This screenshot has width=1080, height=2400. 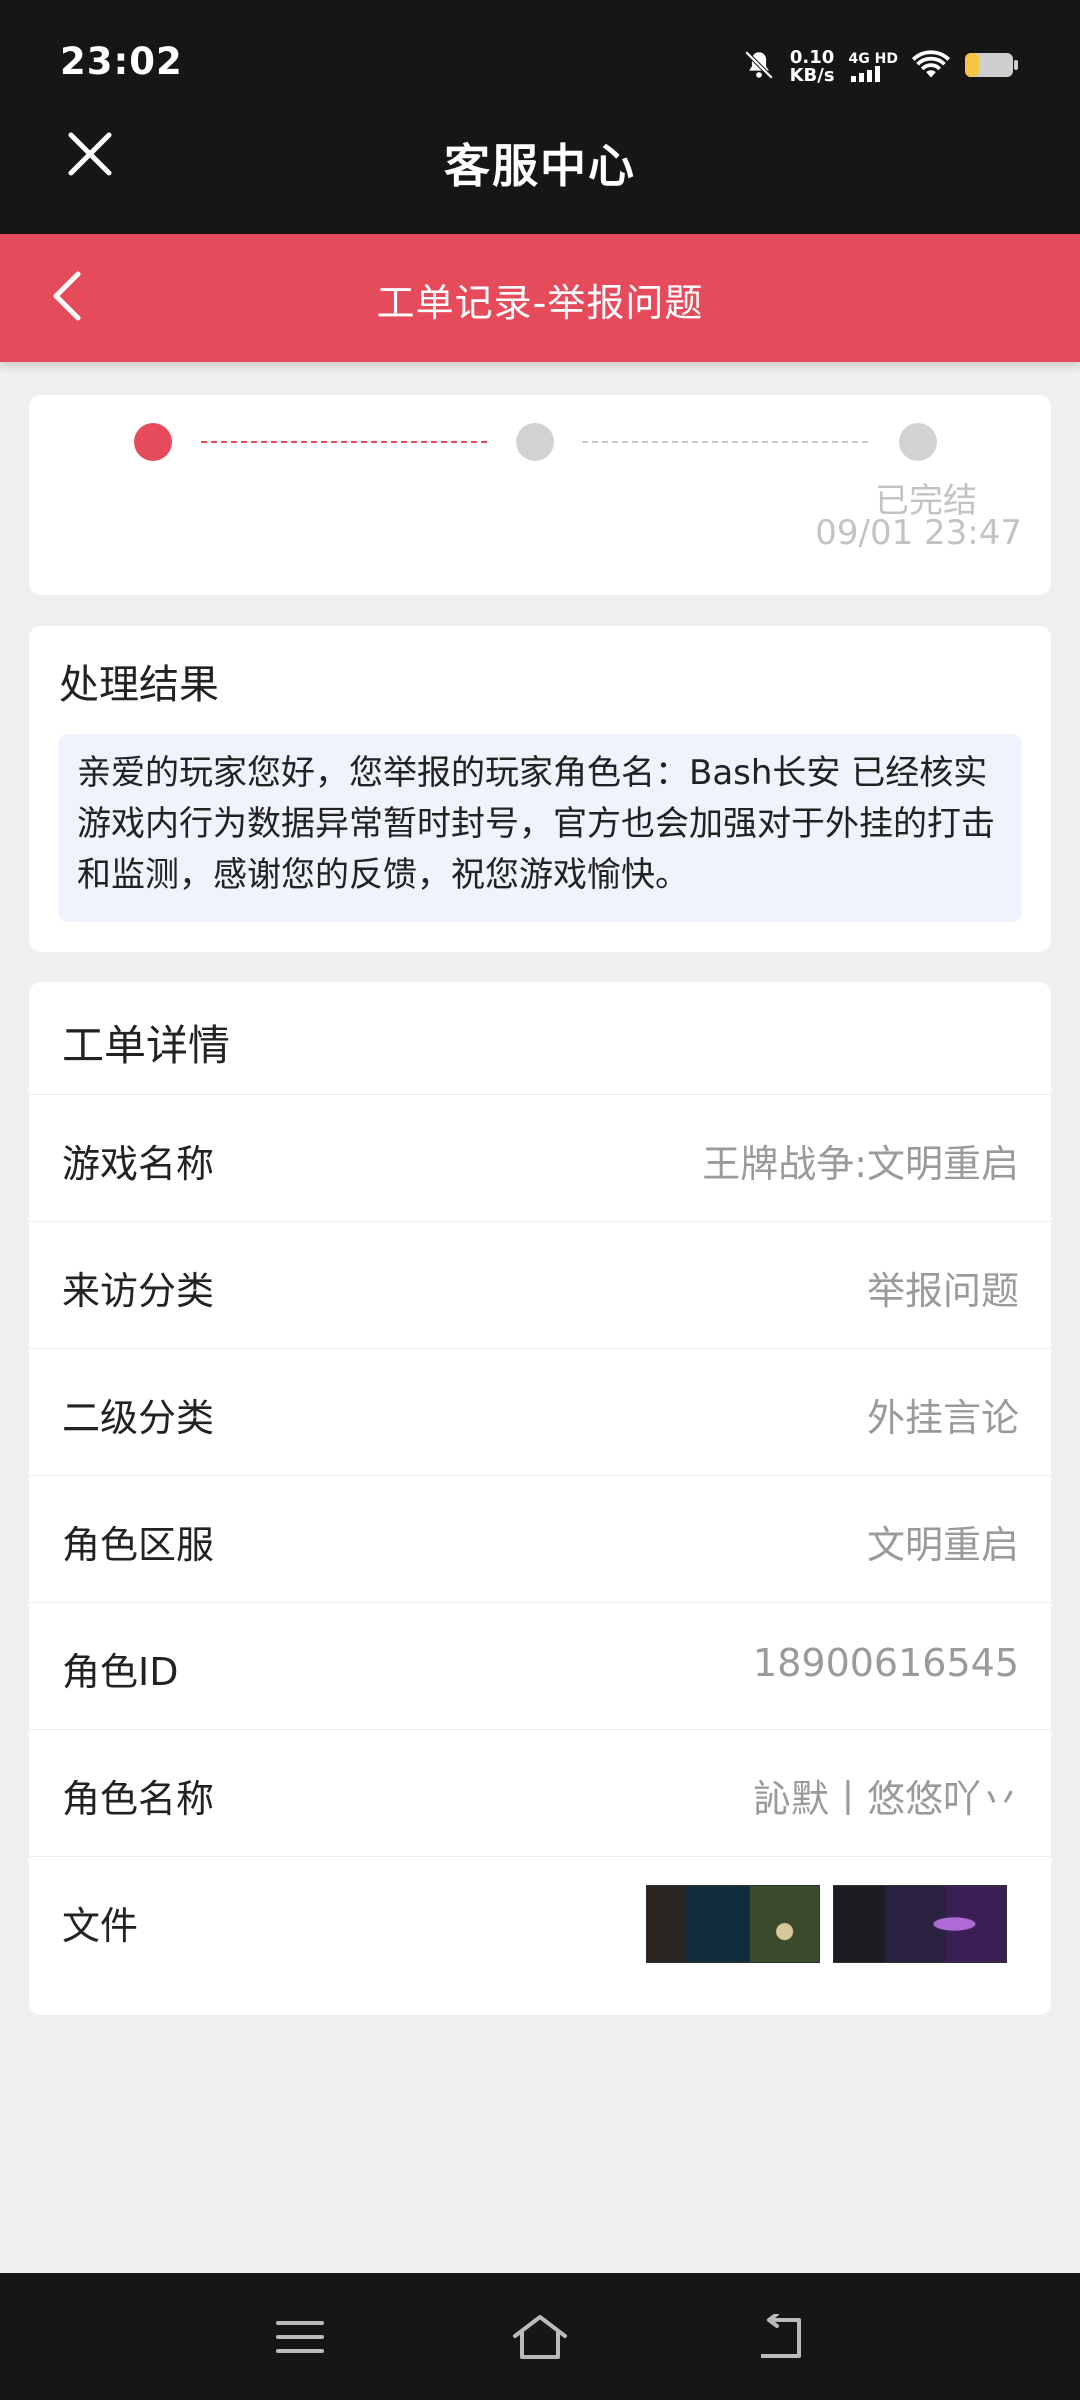 I want to click on status-icons: 0.10 KB/s 4G HD, so click(x=881, y=67).